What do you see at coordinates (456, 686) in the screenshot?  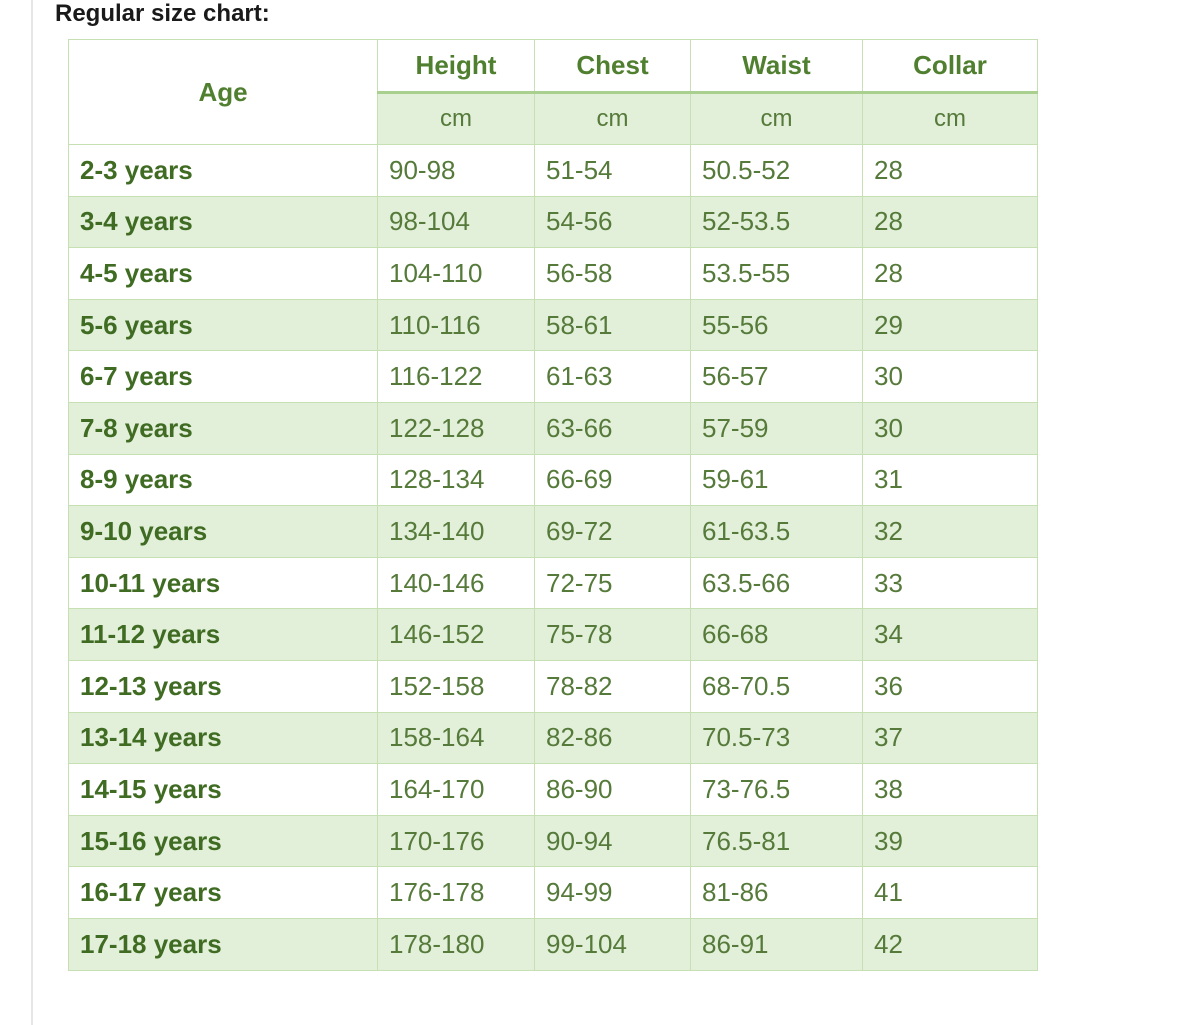 I see `height-cell: 152-158` at bounding box center [456, 686].